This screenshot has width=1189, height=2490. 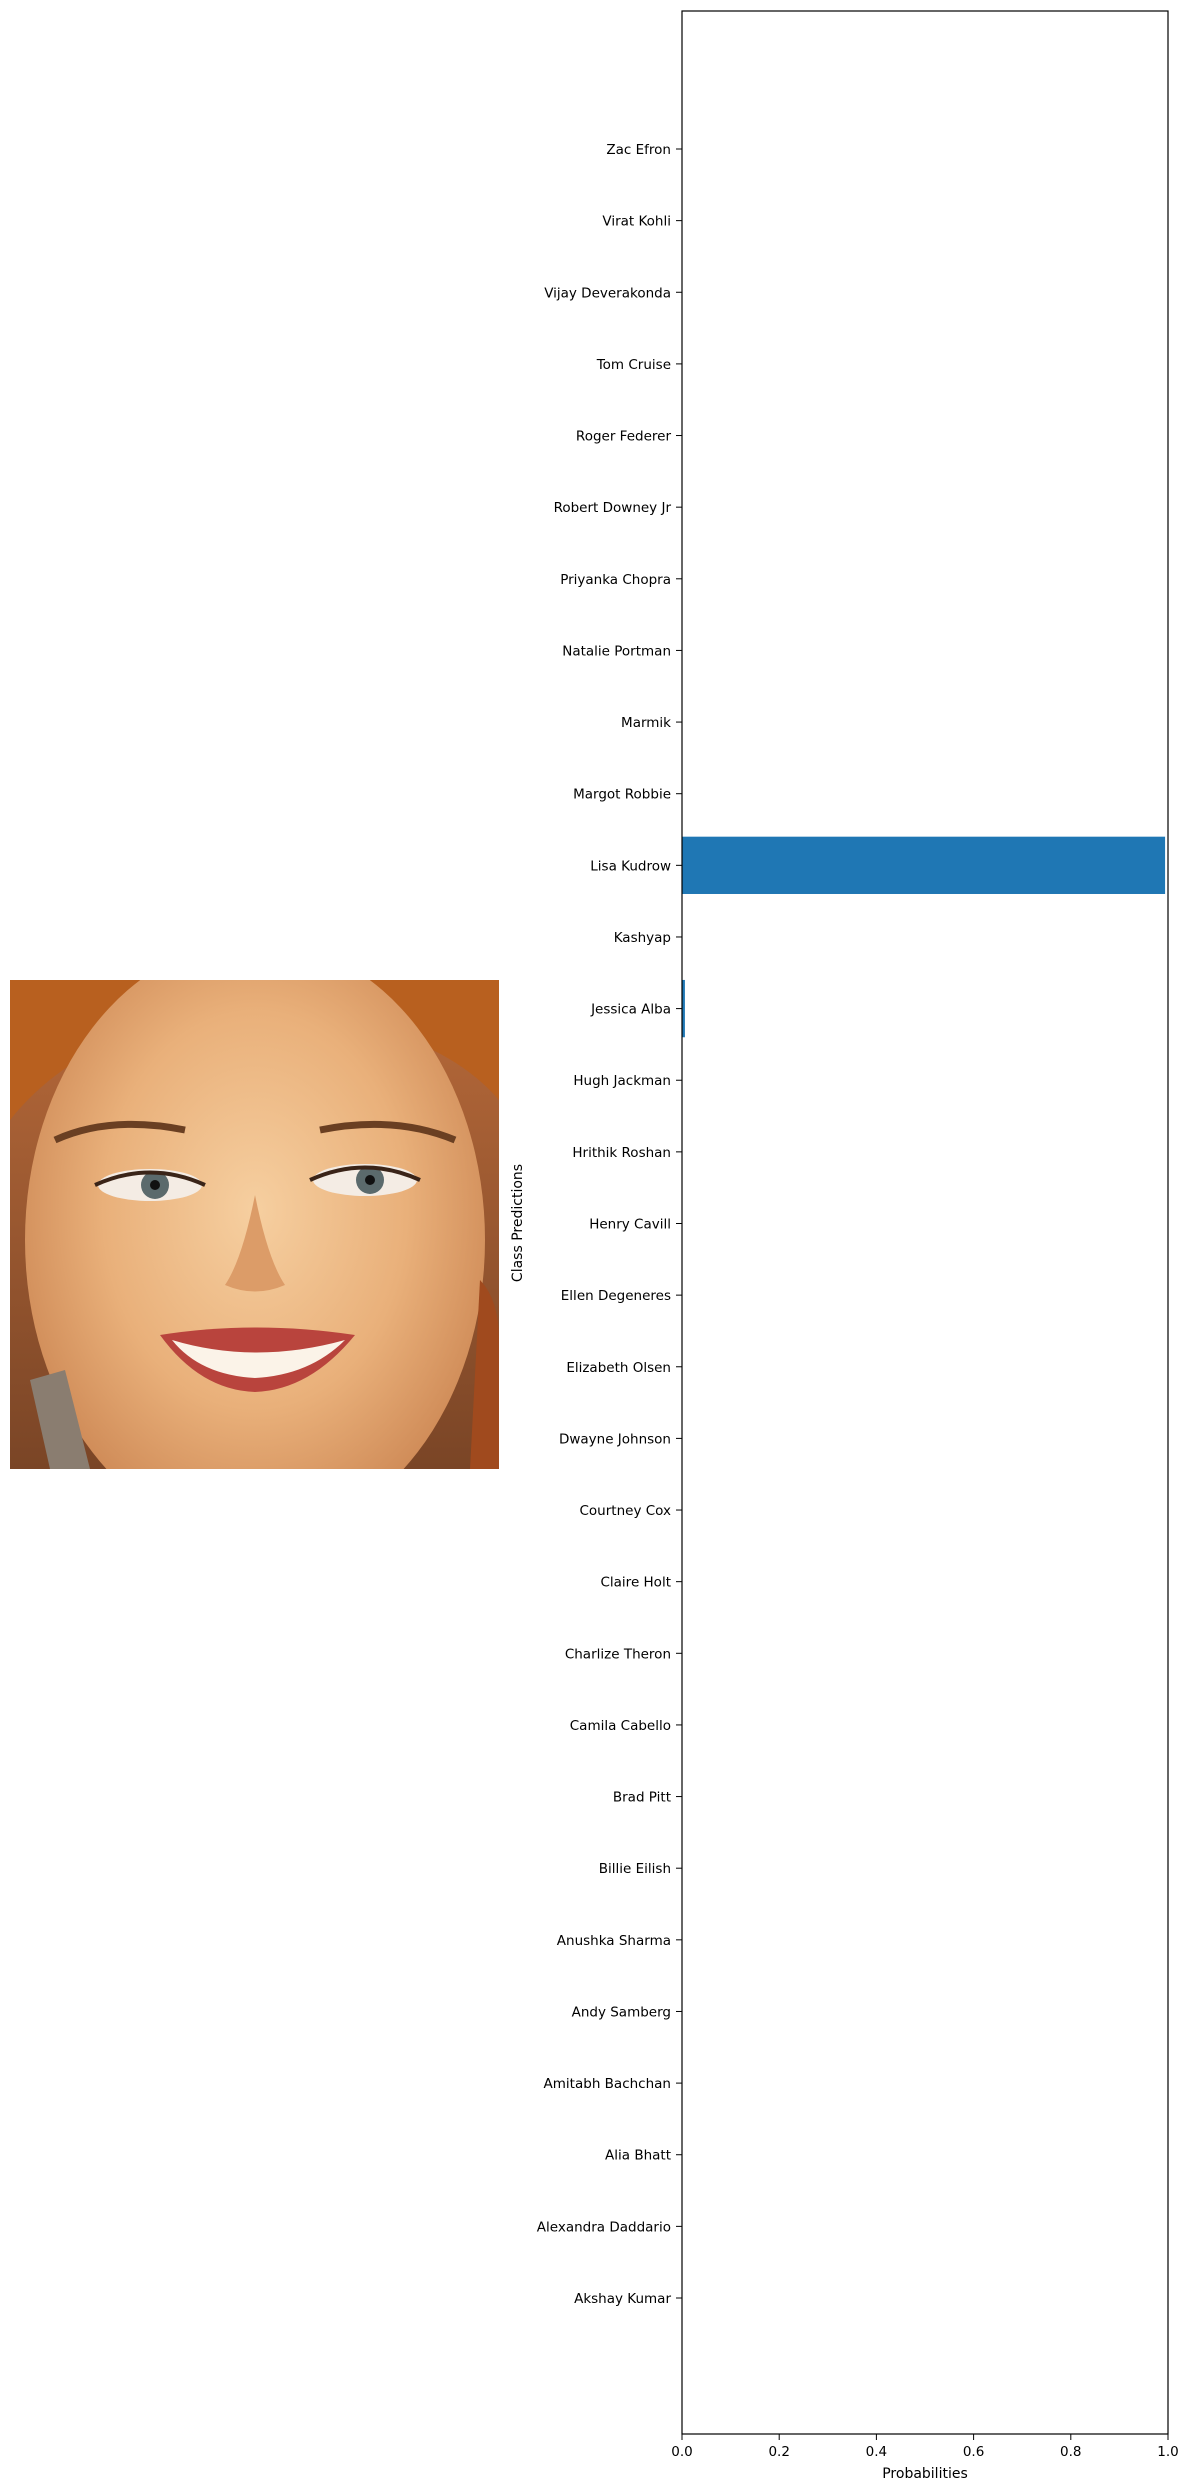 I want to click on x-tick-label-1: 0.2, so click(x=778, y=2452).